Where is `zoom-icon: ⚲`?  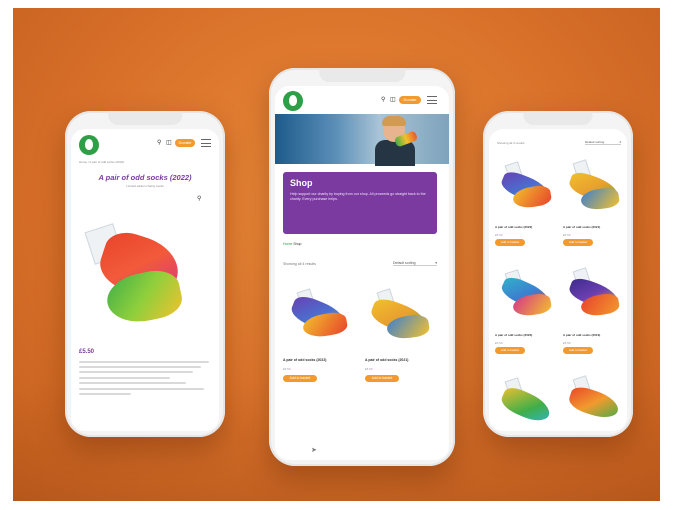
zoom-icon: ⚲ is located at coordinates (199, 198).